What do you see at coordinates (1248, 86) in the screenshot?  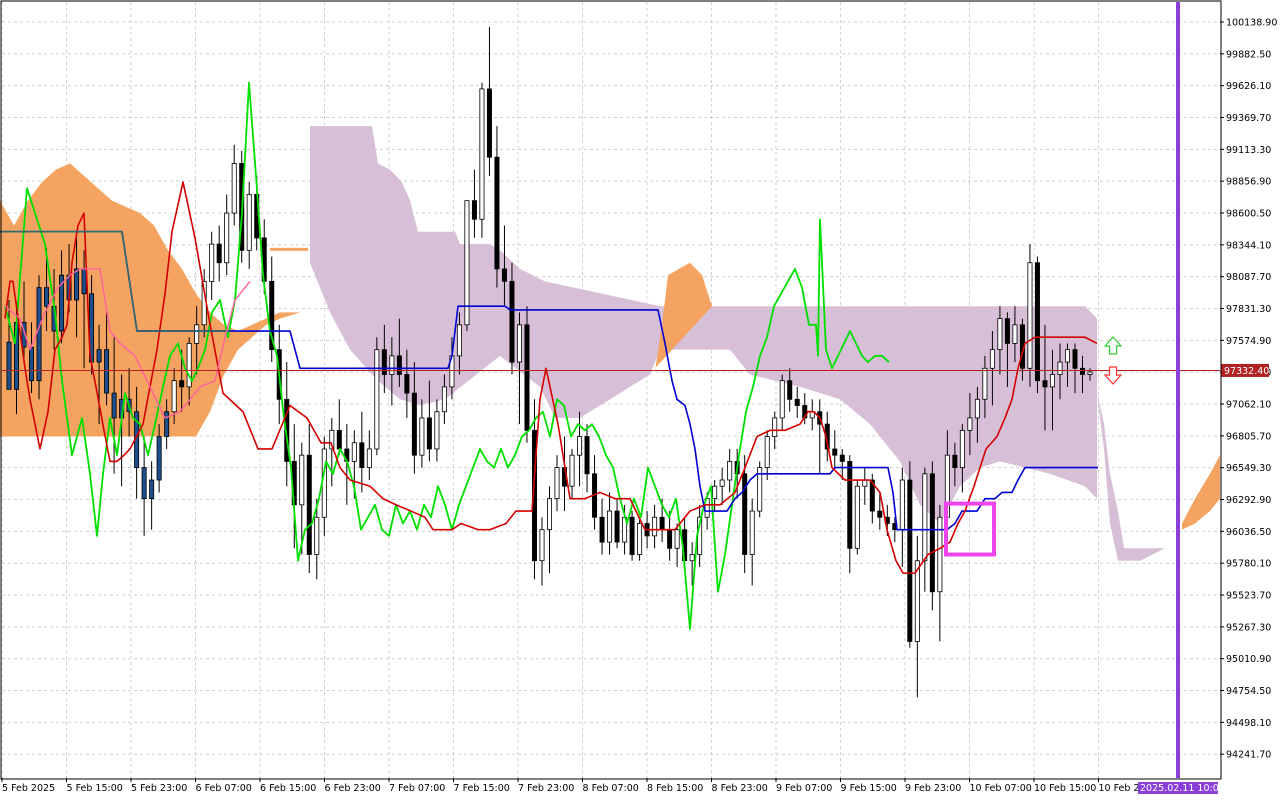 I see `price-label: 99626.10` at bounding box center [1248, 86].